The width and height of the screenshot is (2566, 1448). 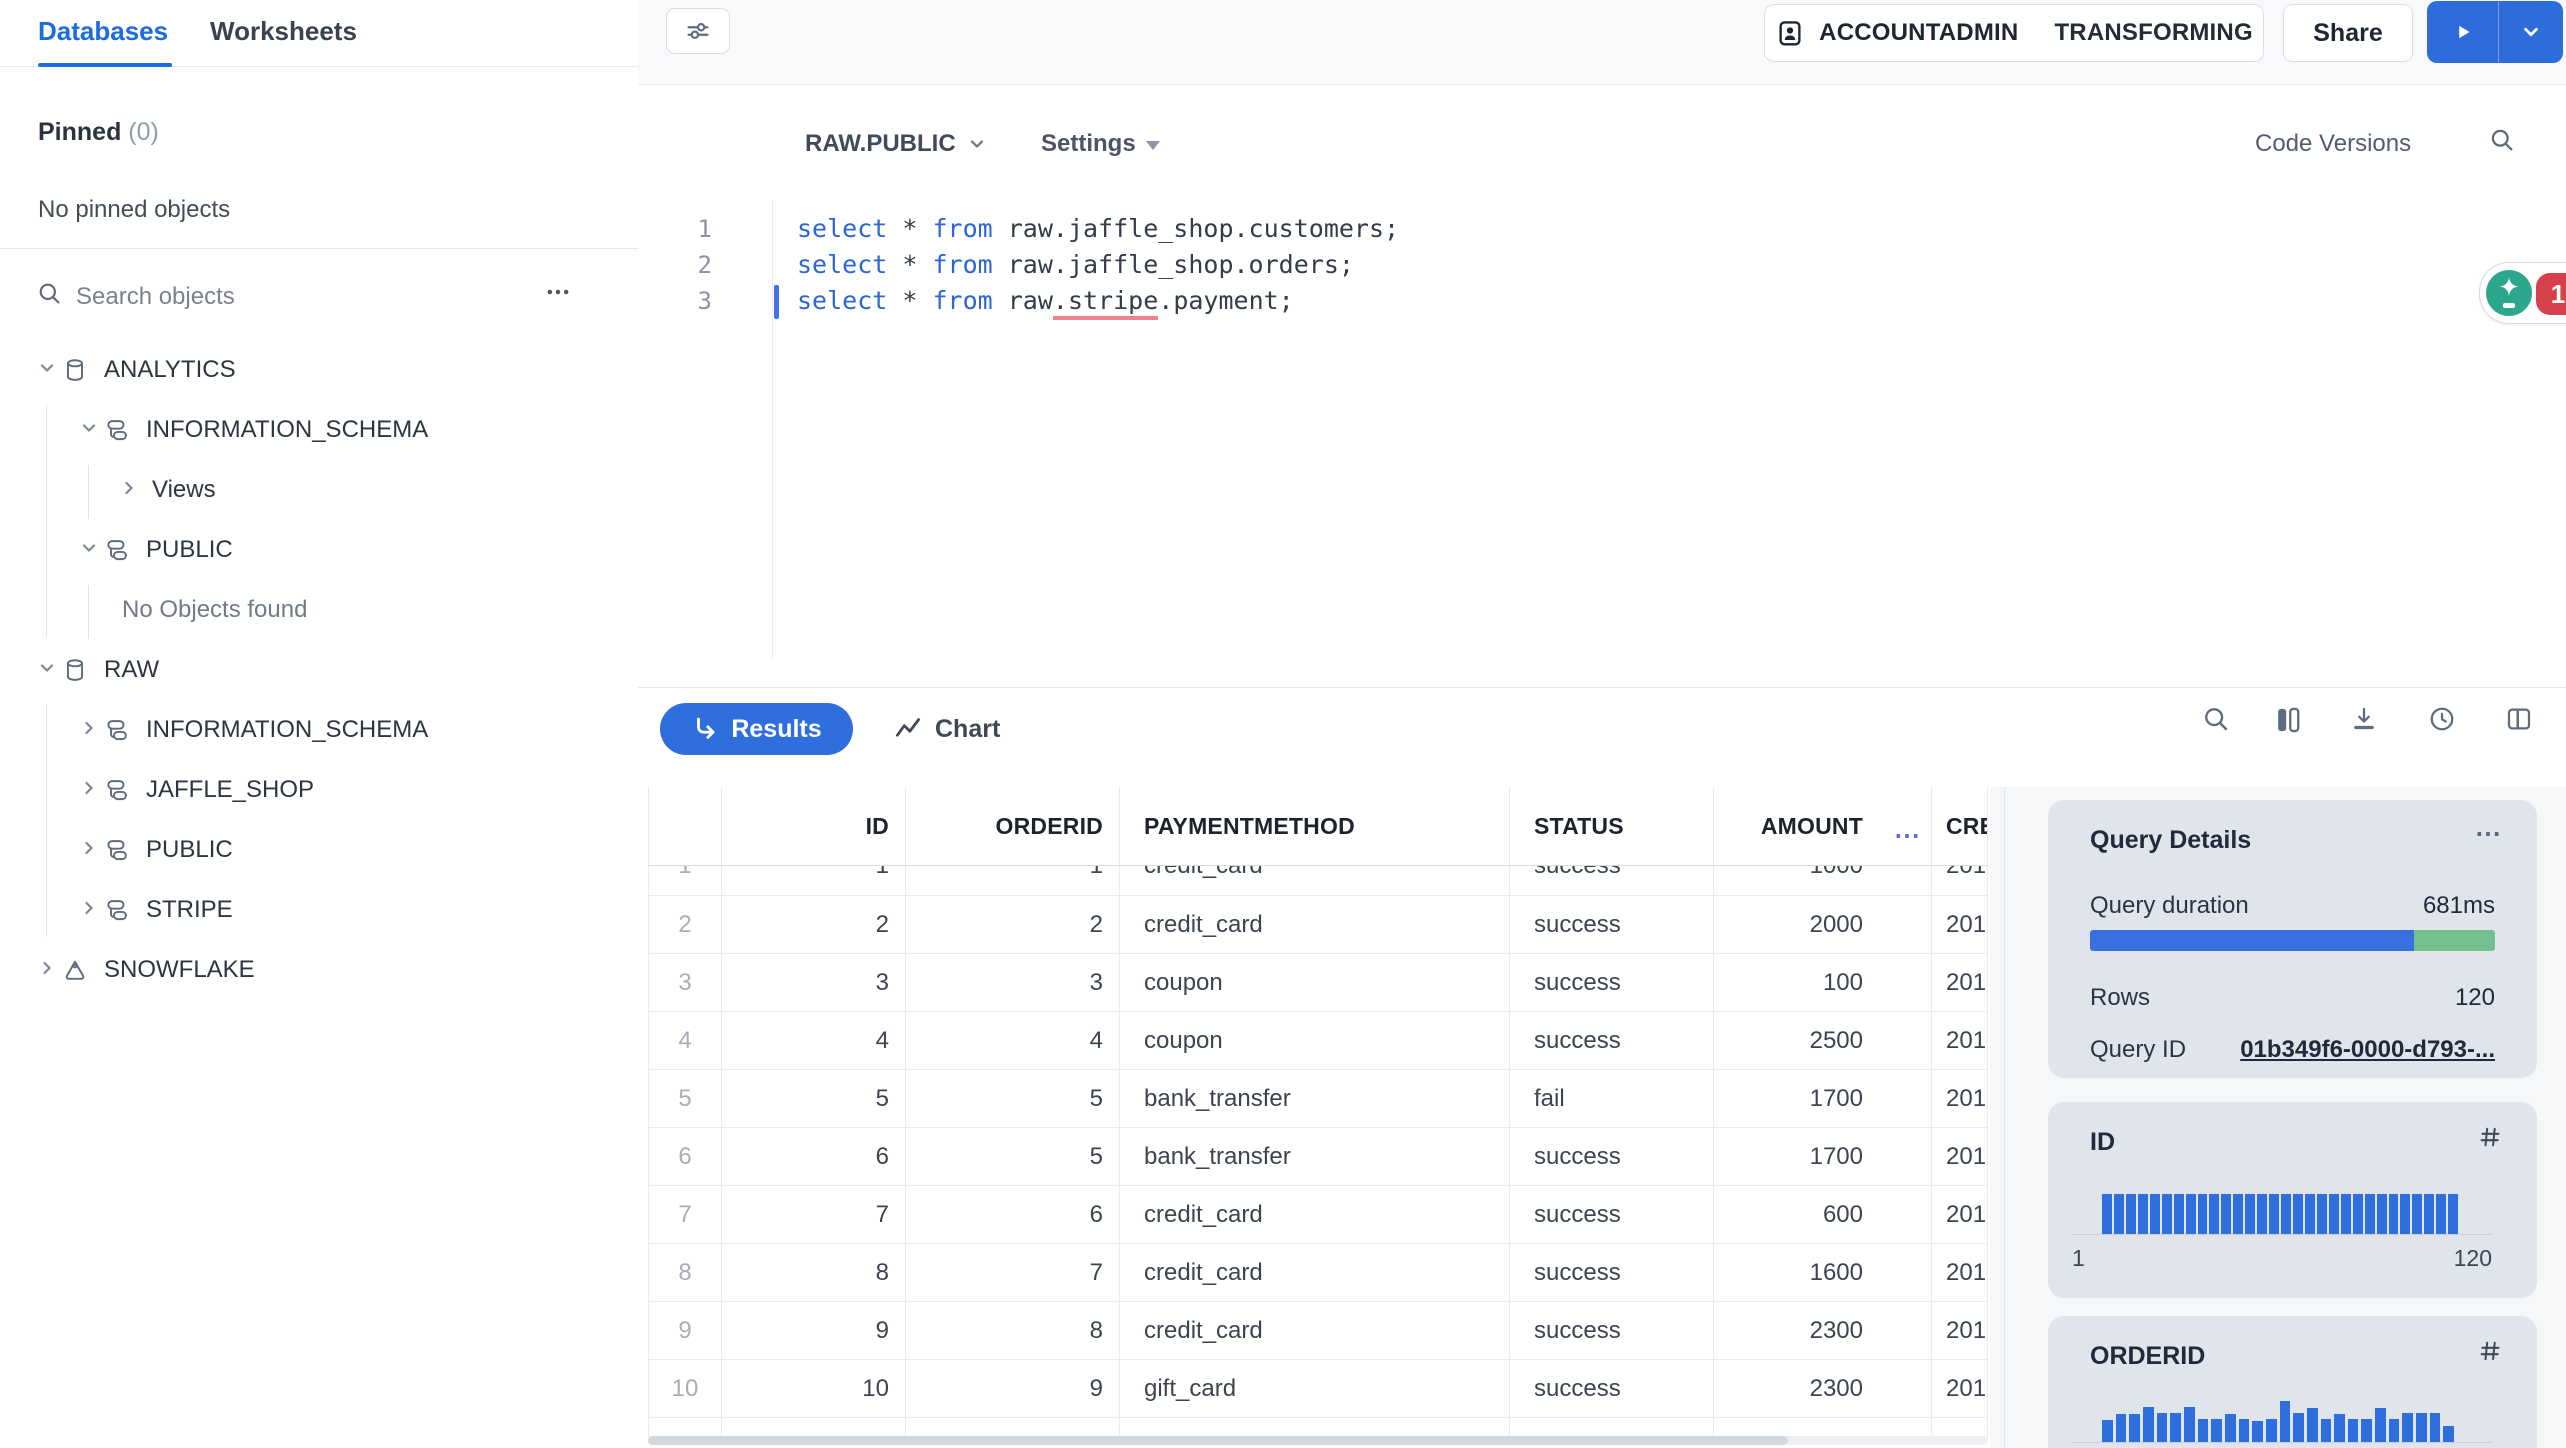 What do you see at coordinates (1318, 1215) in the screenshot?
I see `table-row: 776credit_cardsuccess6002018` at bounding box center [1318, 1215].